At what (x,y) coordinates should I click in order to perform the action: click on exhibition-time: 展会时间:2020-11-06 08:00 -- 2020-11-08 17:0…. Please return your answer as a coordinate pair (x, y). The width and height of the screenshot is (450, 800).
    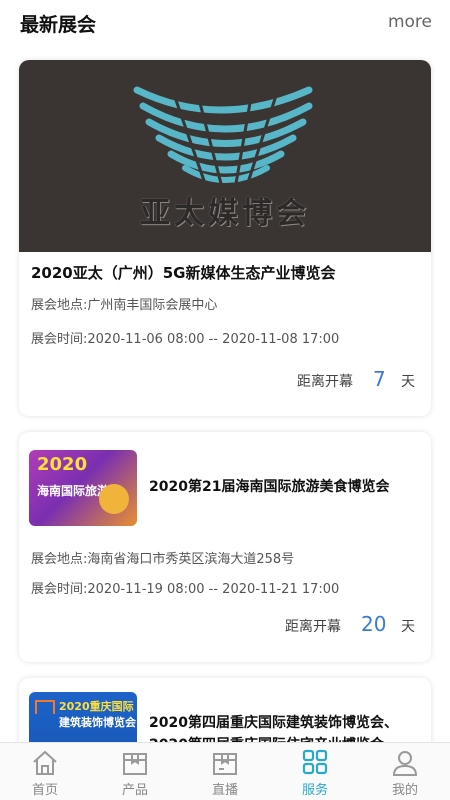
    Looking at the image, I should click on (185, 339).